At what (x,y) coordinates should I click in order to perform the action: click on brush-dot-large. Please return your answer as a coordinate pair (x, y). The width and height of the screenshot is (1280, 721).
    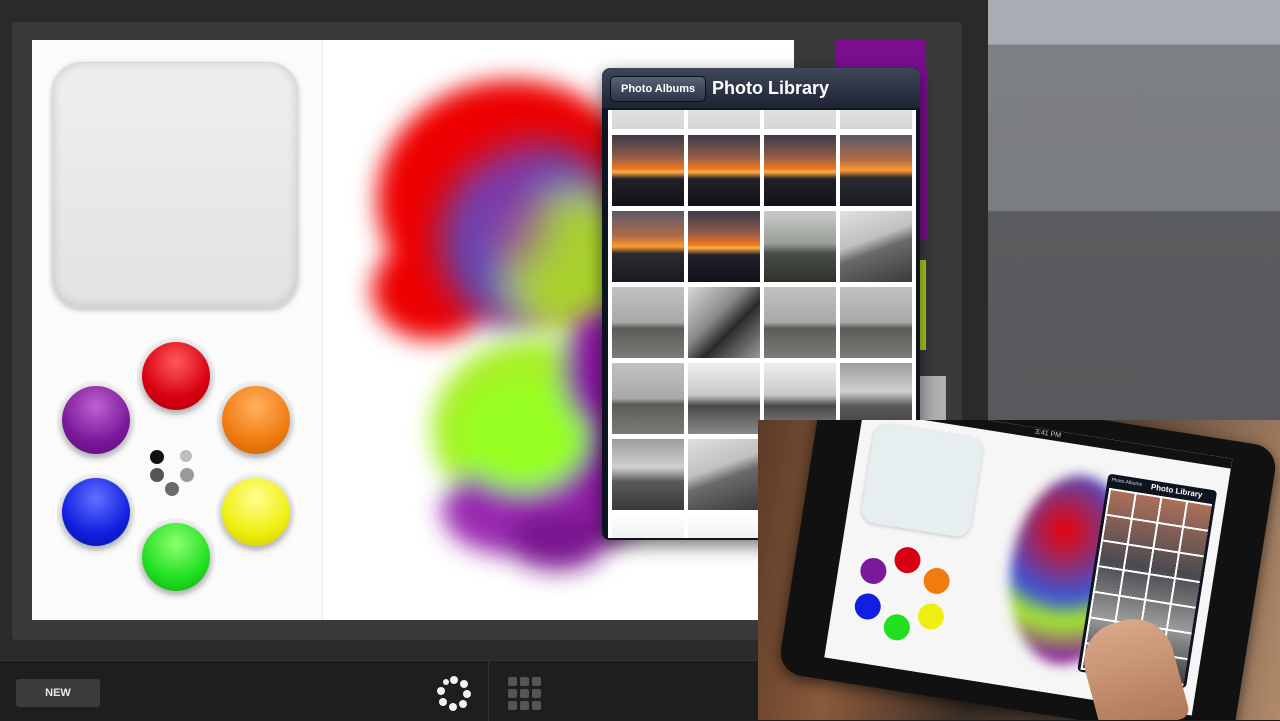
    Looking at the image, I should click on (157, 457).